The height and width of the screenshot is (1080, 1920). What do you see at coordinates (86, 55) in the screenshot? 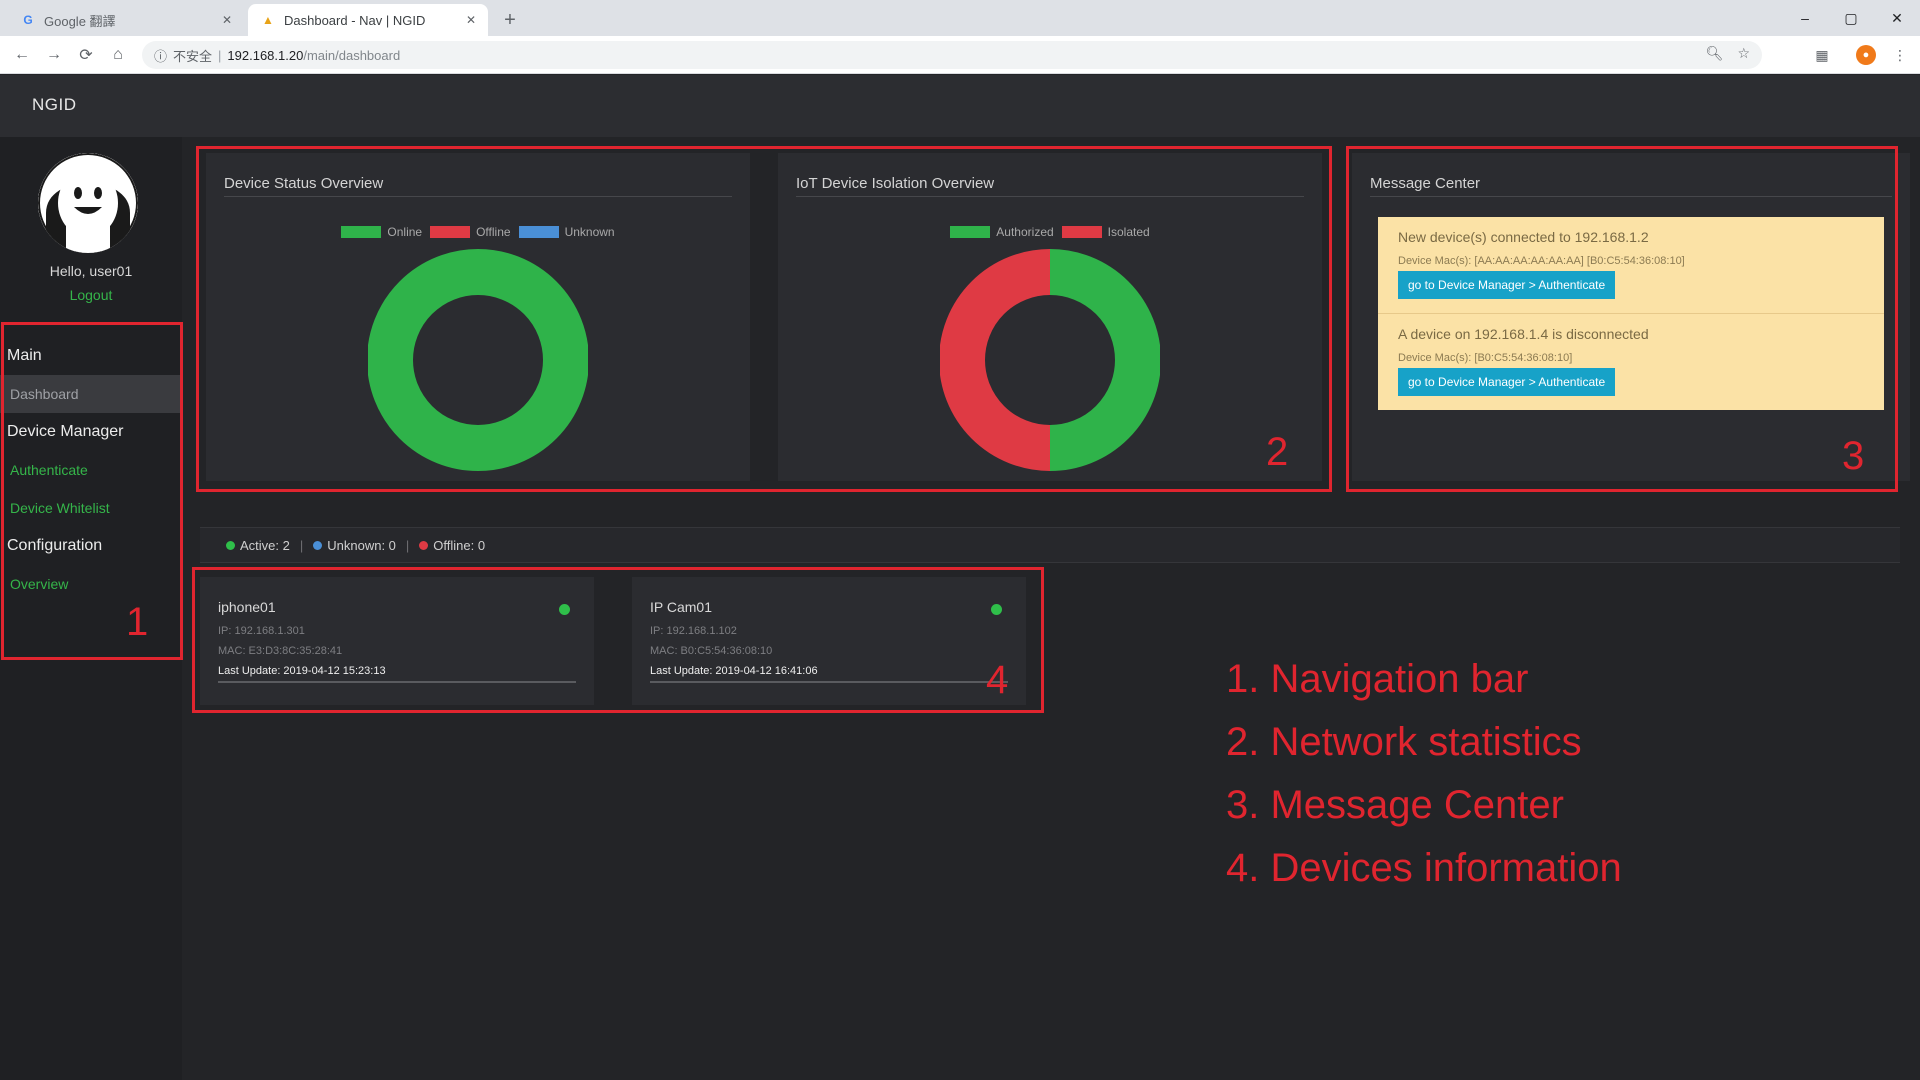
I see `reload-icon: ⟳` at bounding box center [86, 55].